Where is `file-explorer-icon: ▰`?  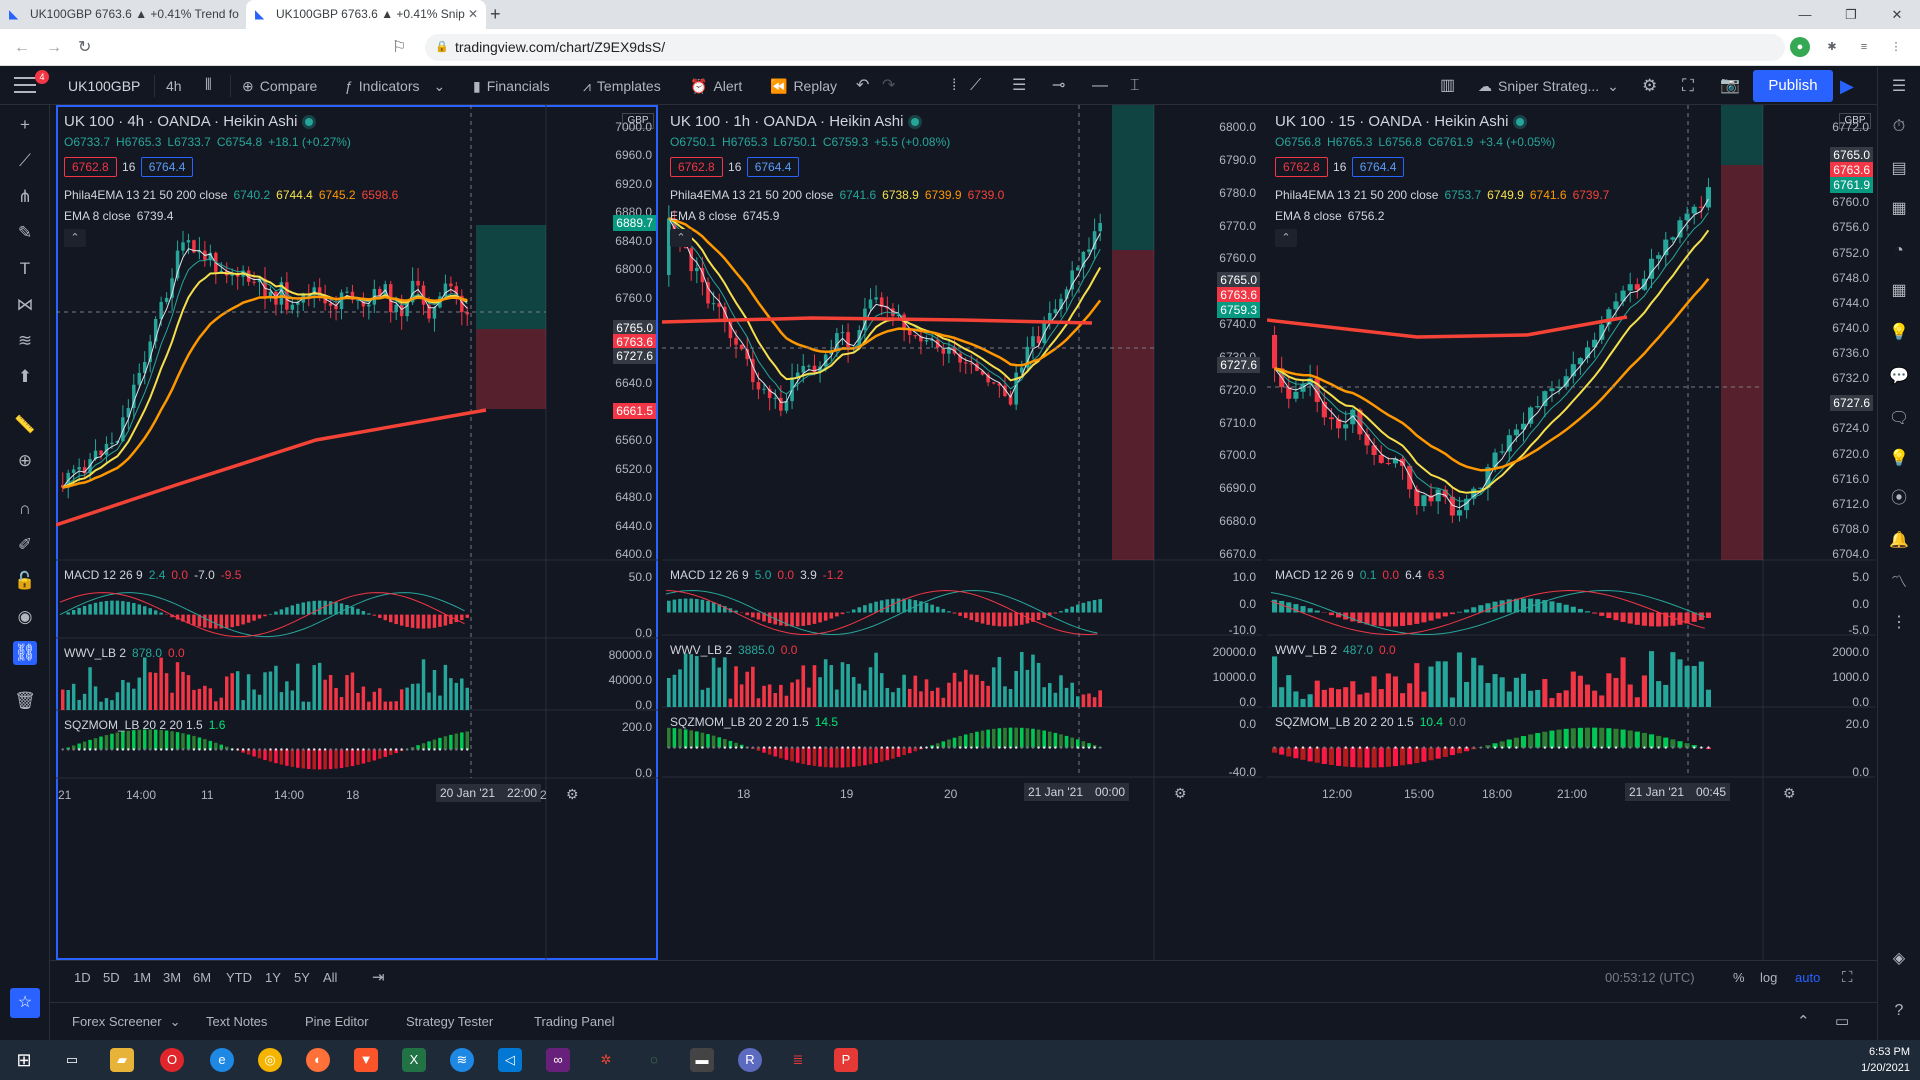
file-explorer-icon: ▰ is located at coordinates (122, 1060).